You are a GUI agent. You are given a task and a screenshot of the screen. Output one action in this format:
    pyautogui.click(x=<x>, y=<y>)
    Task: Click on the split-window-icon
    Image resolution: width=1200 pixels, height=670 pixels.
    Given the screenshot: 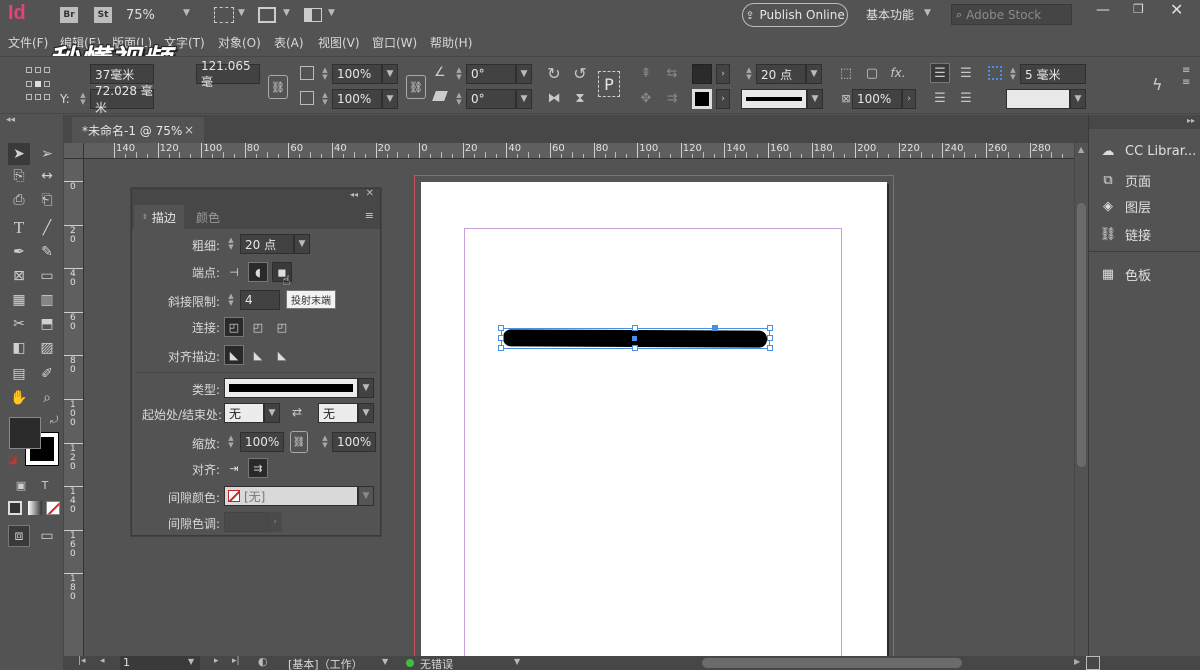 What is the action you would take?
    pyautogui.click(x=1093, y=663)
    